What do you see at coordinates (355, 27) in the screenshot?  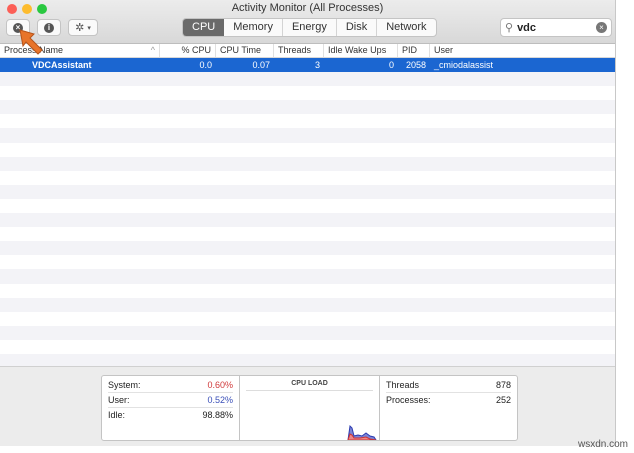 I see `tab-disk: Disk` at bounding box center [355, 27].